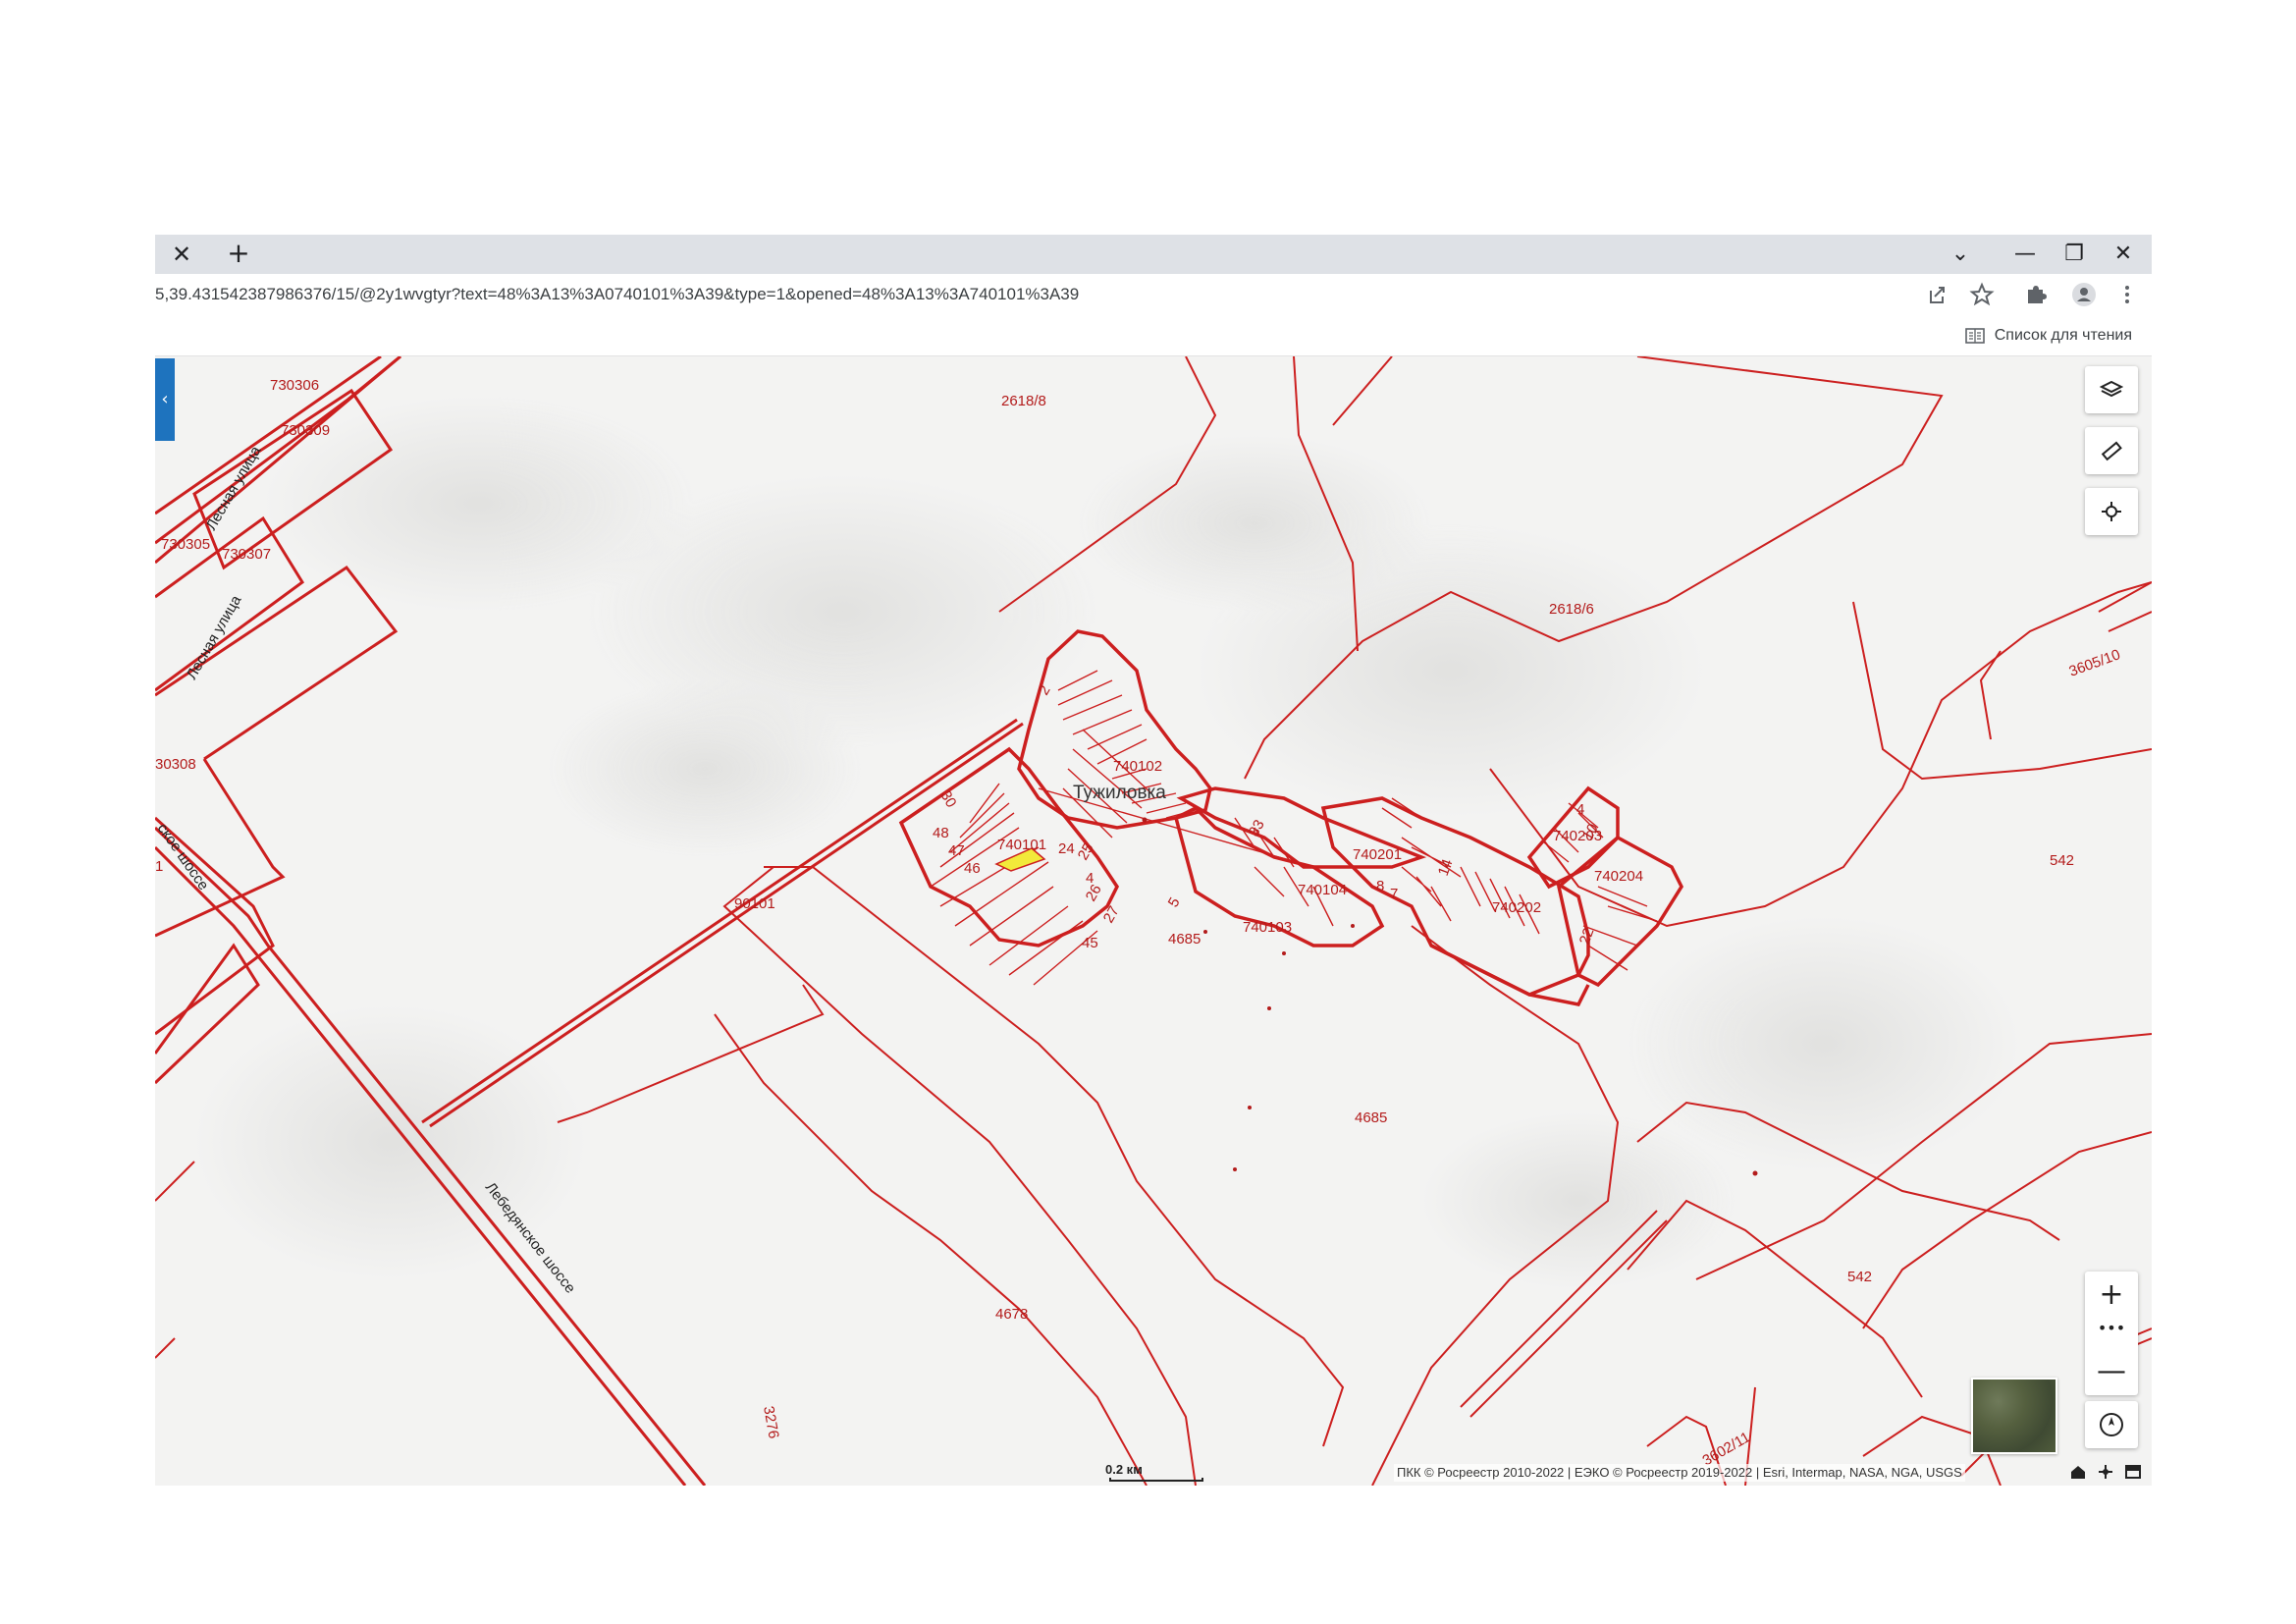 Image resolution: width=2296 pixels, height=1624 pixels. I want to click on tab-strip: ✕ + ⌄ — ❐ ✕, so click(1153, 254).